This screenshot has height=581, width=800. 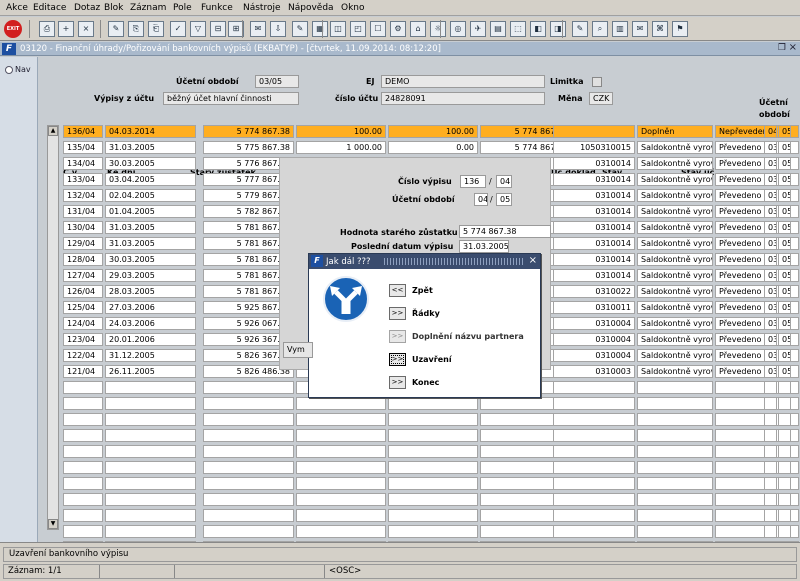 What do you see at coordinates (478, 29) in the screenshot?
I see `toolbar-icon-21: ✈` at bounding box center [478, 29].